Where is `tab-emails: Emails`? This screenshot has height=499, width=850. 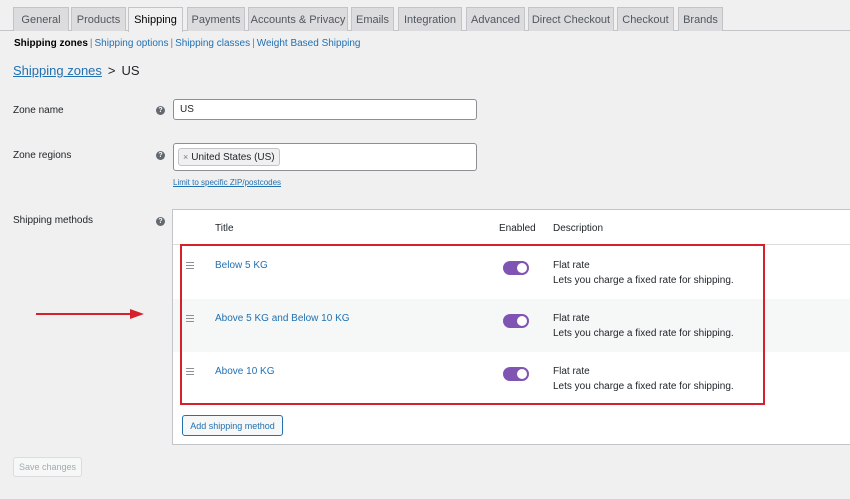 tab-emails: Emails is located at coordinates (372, 19).